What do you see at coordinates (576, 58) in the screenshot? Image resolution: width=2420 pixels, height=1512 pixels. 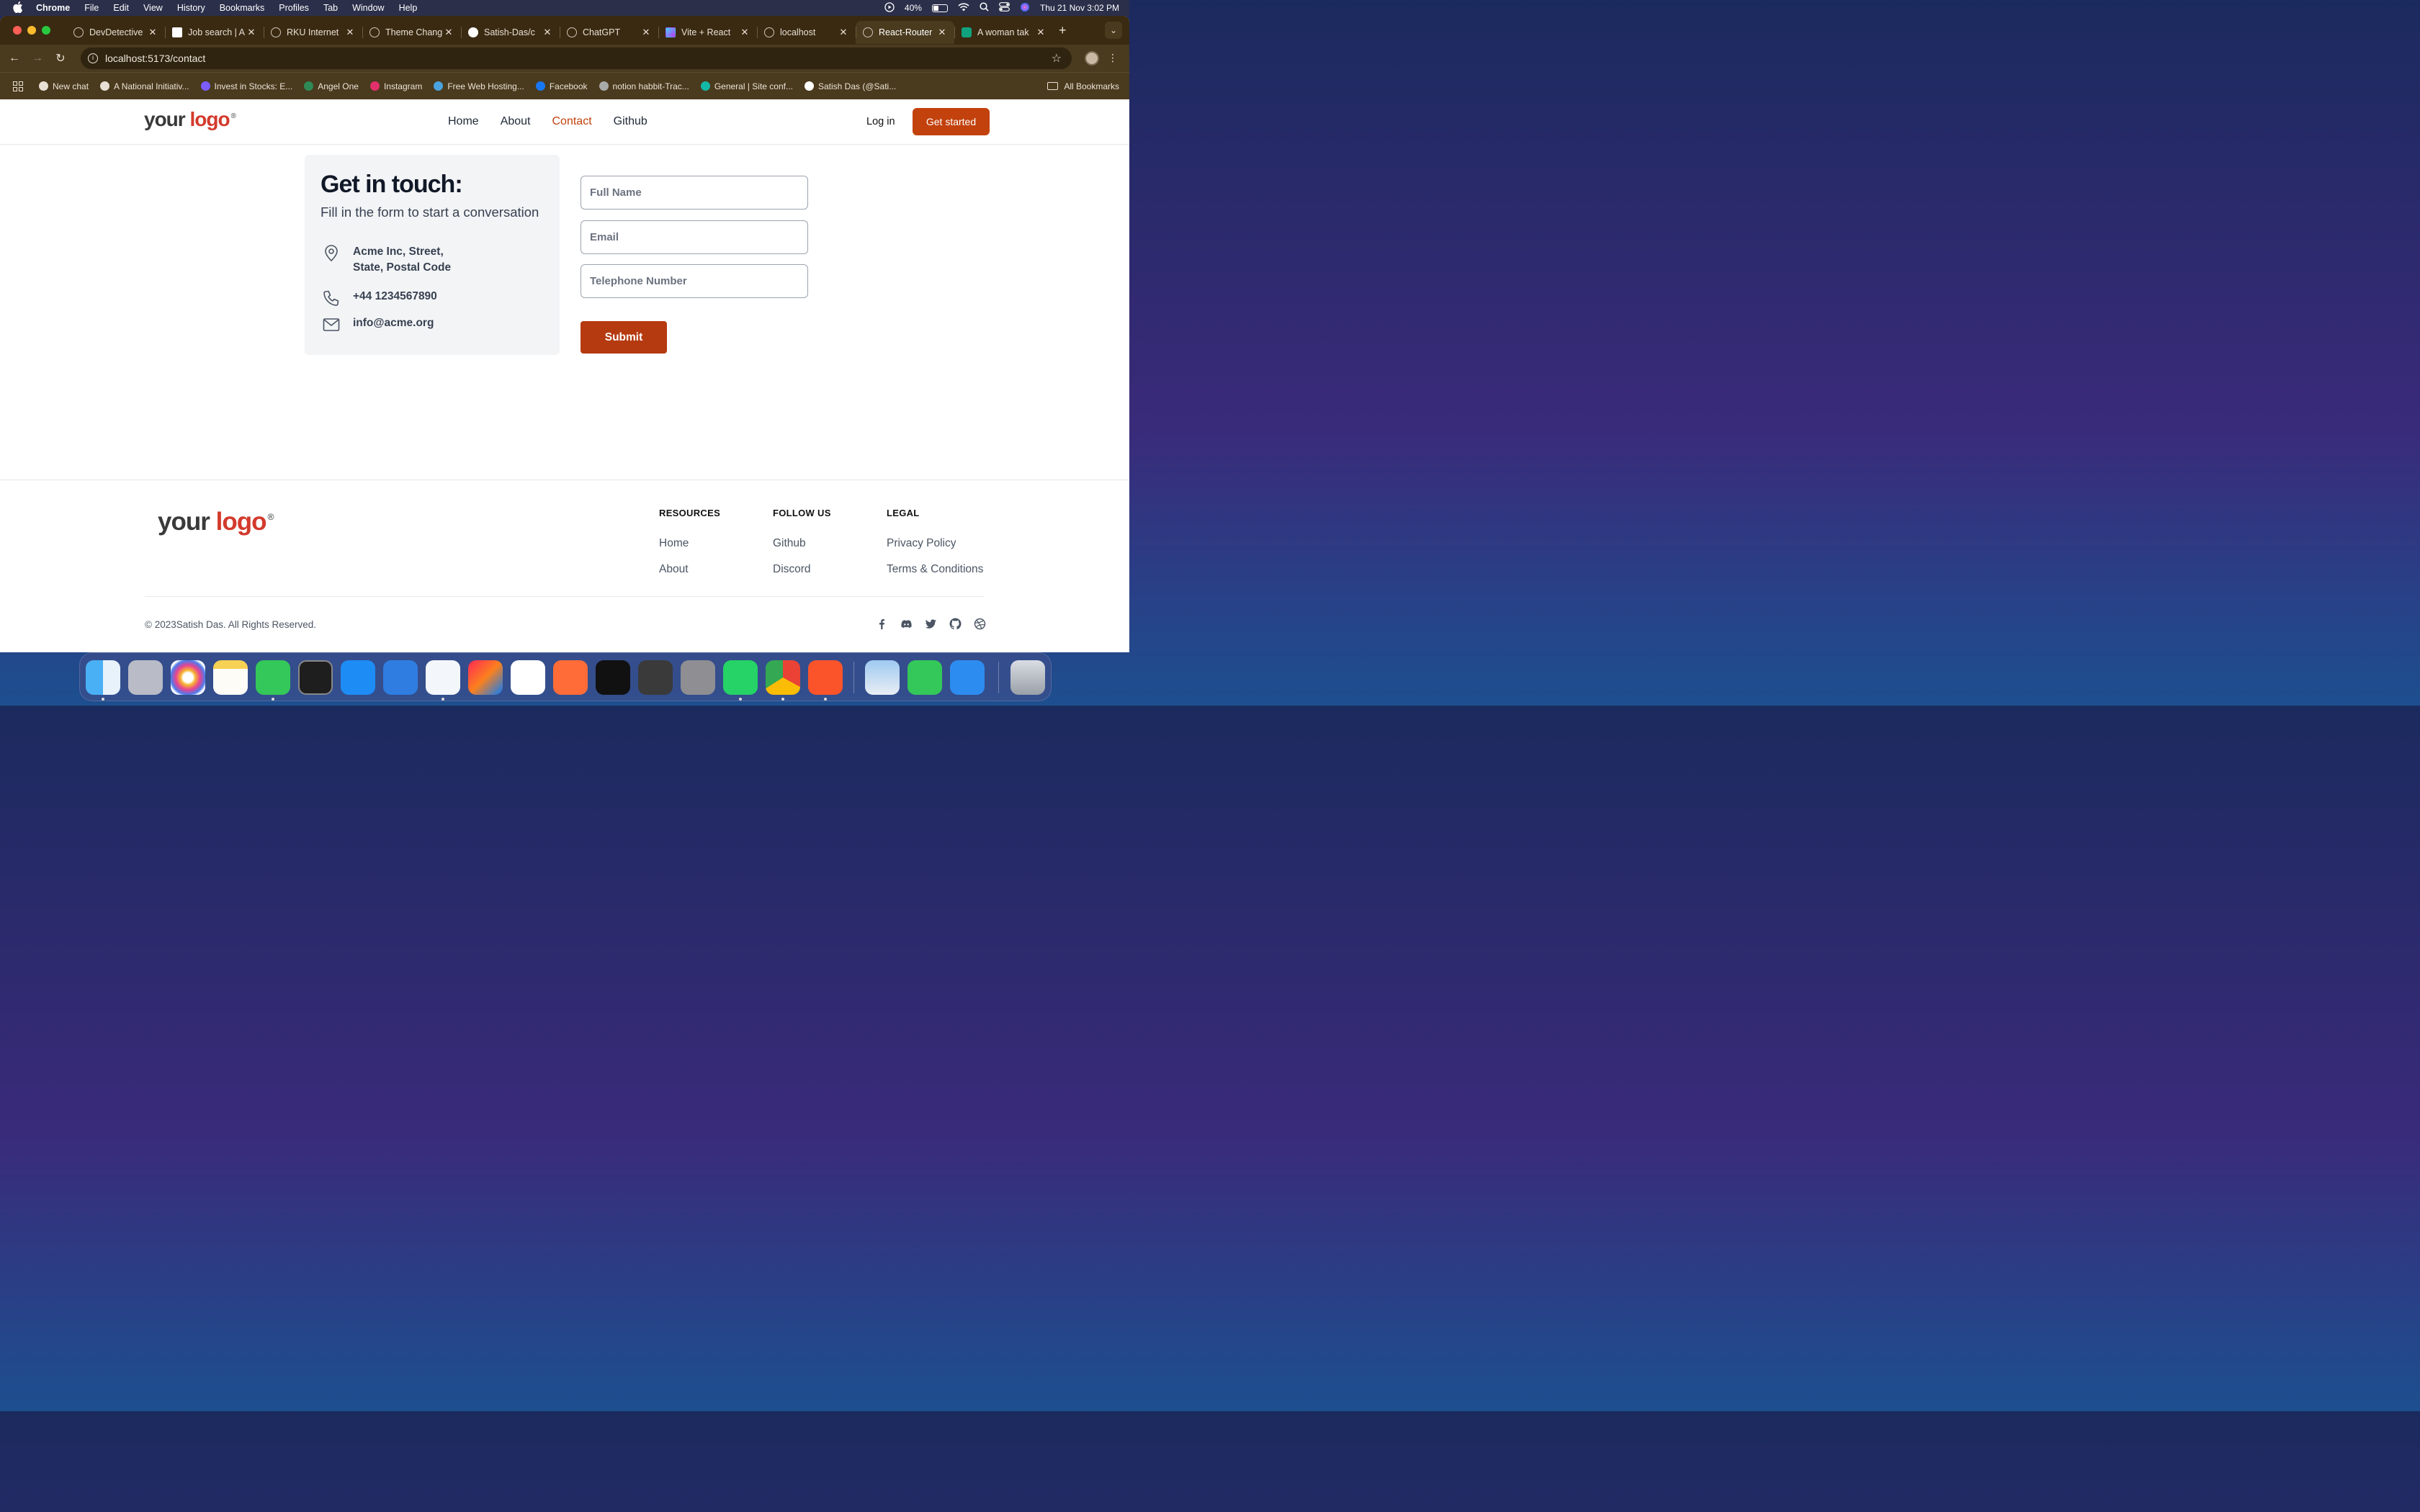 I see `address-bar: i localhost:5173/contact ☆` at bounding box center [576, 58].